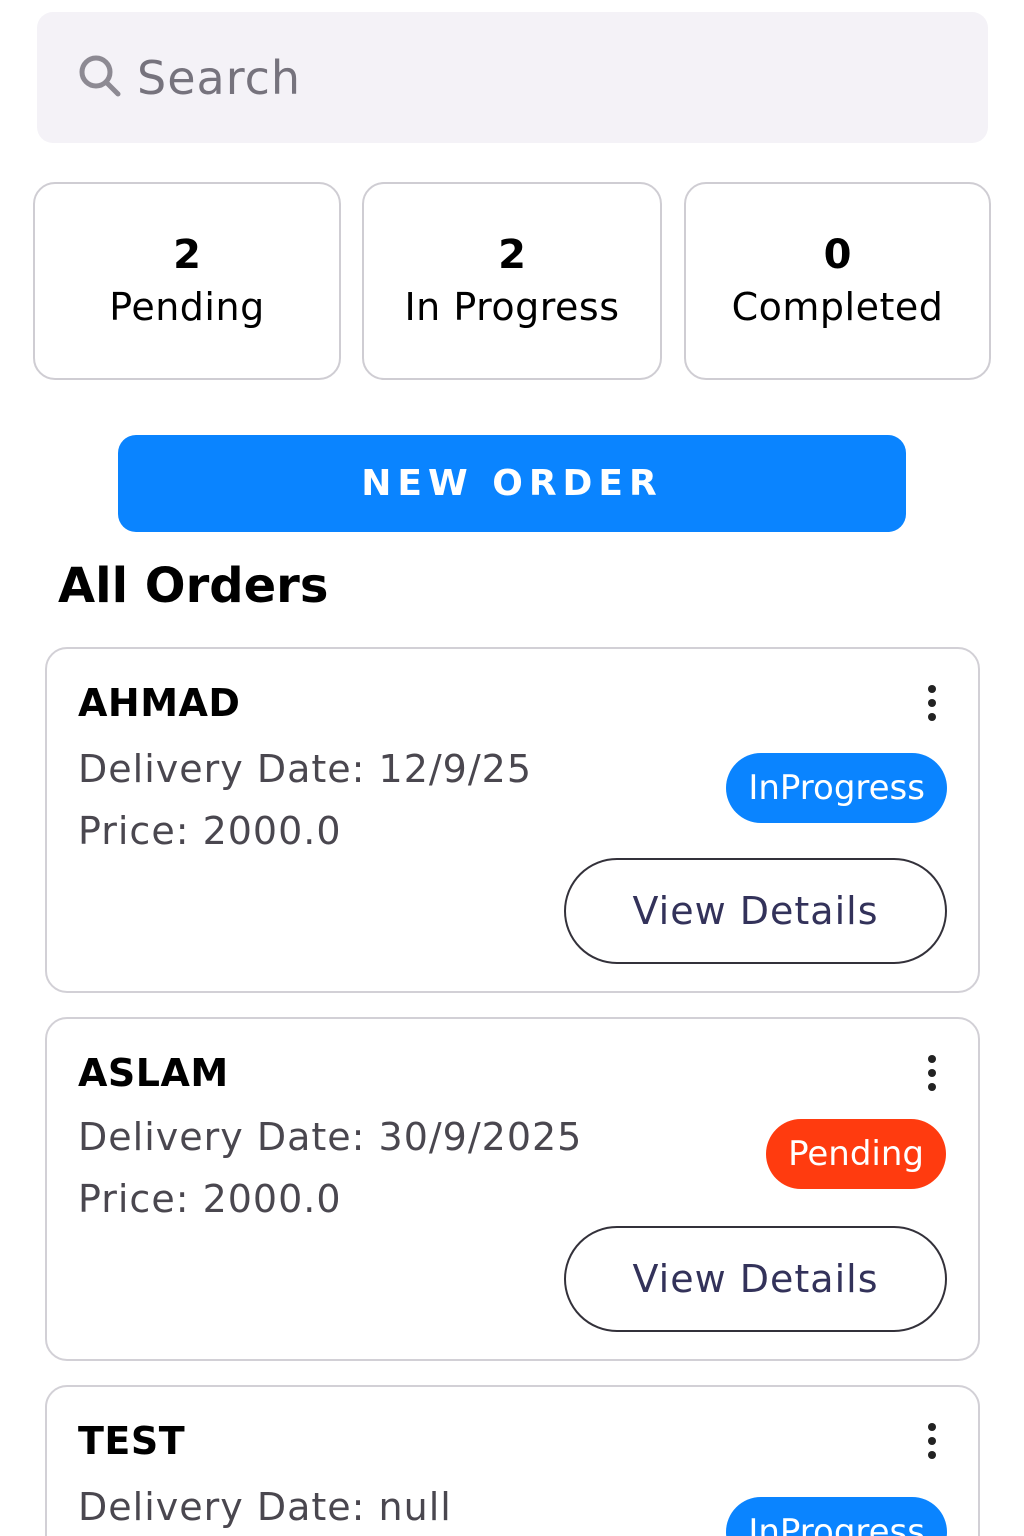 The image size is (1024, 1536). I want to click on status-badge: Pending, so click(856, 1154).